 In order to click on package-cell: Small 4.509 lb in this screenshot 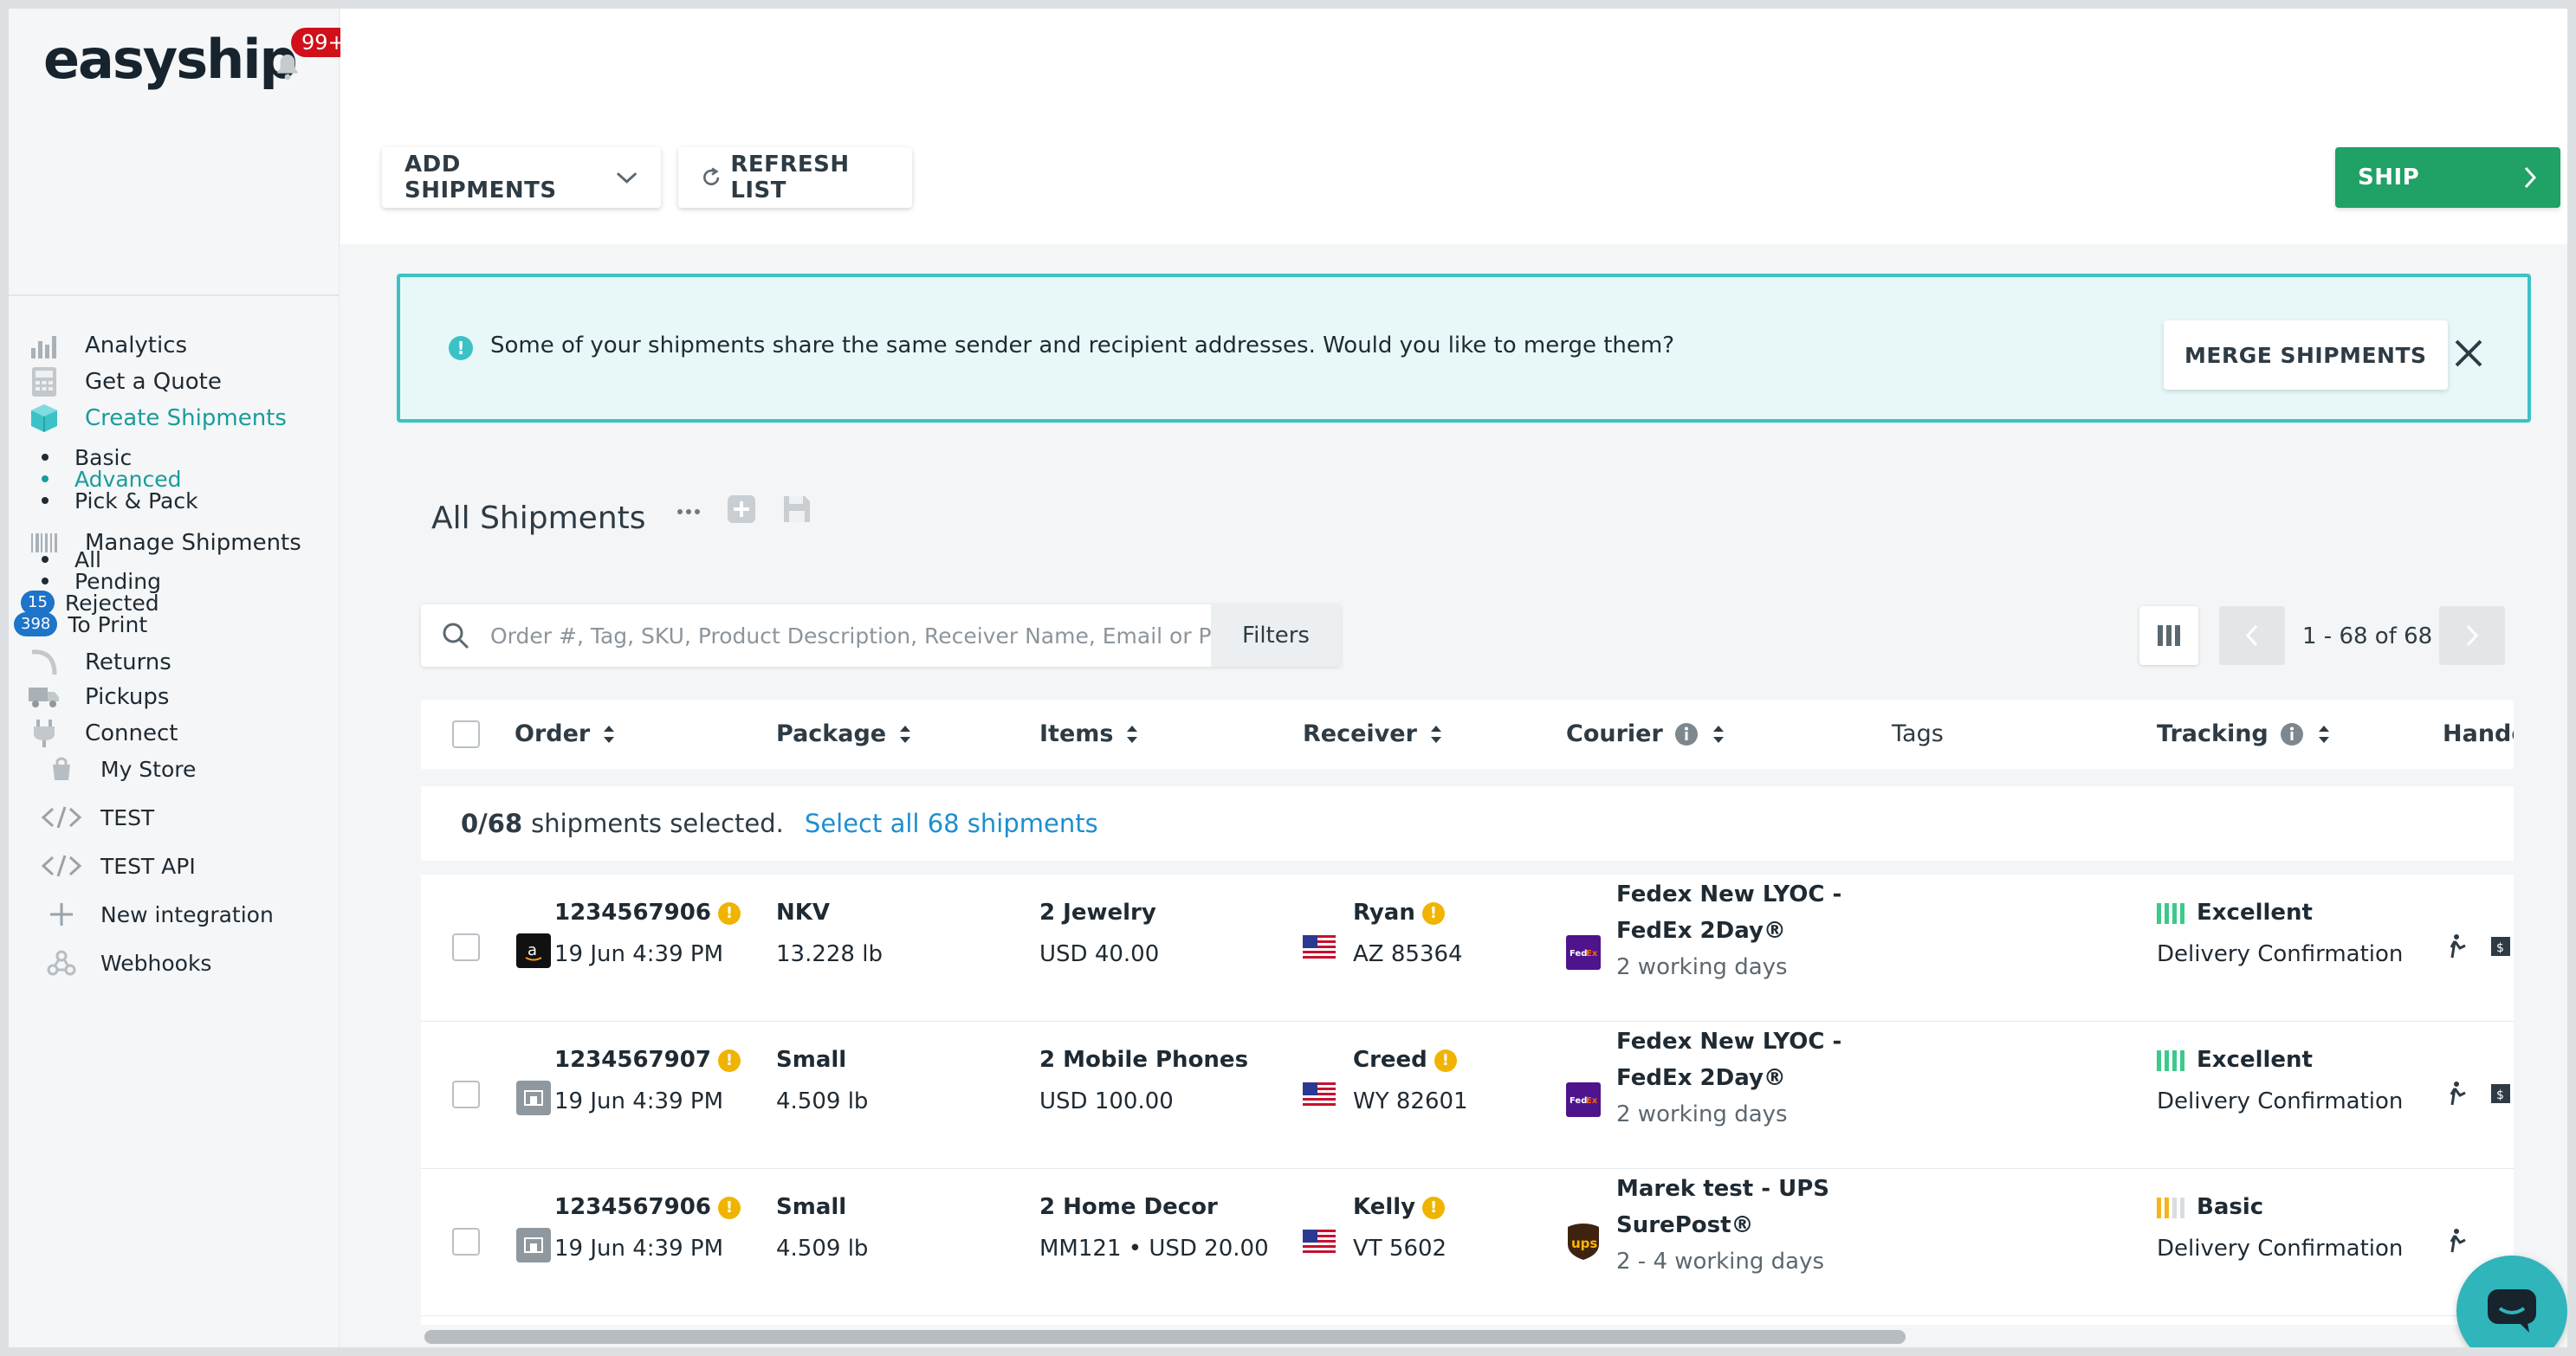, I will do `click(822, 1227)`.